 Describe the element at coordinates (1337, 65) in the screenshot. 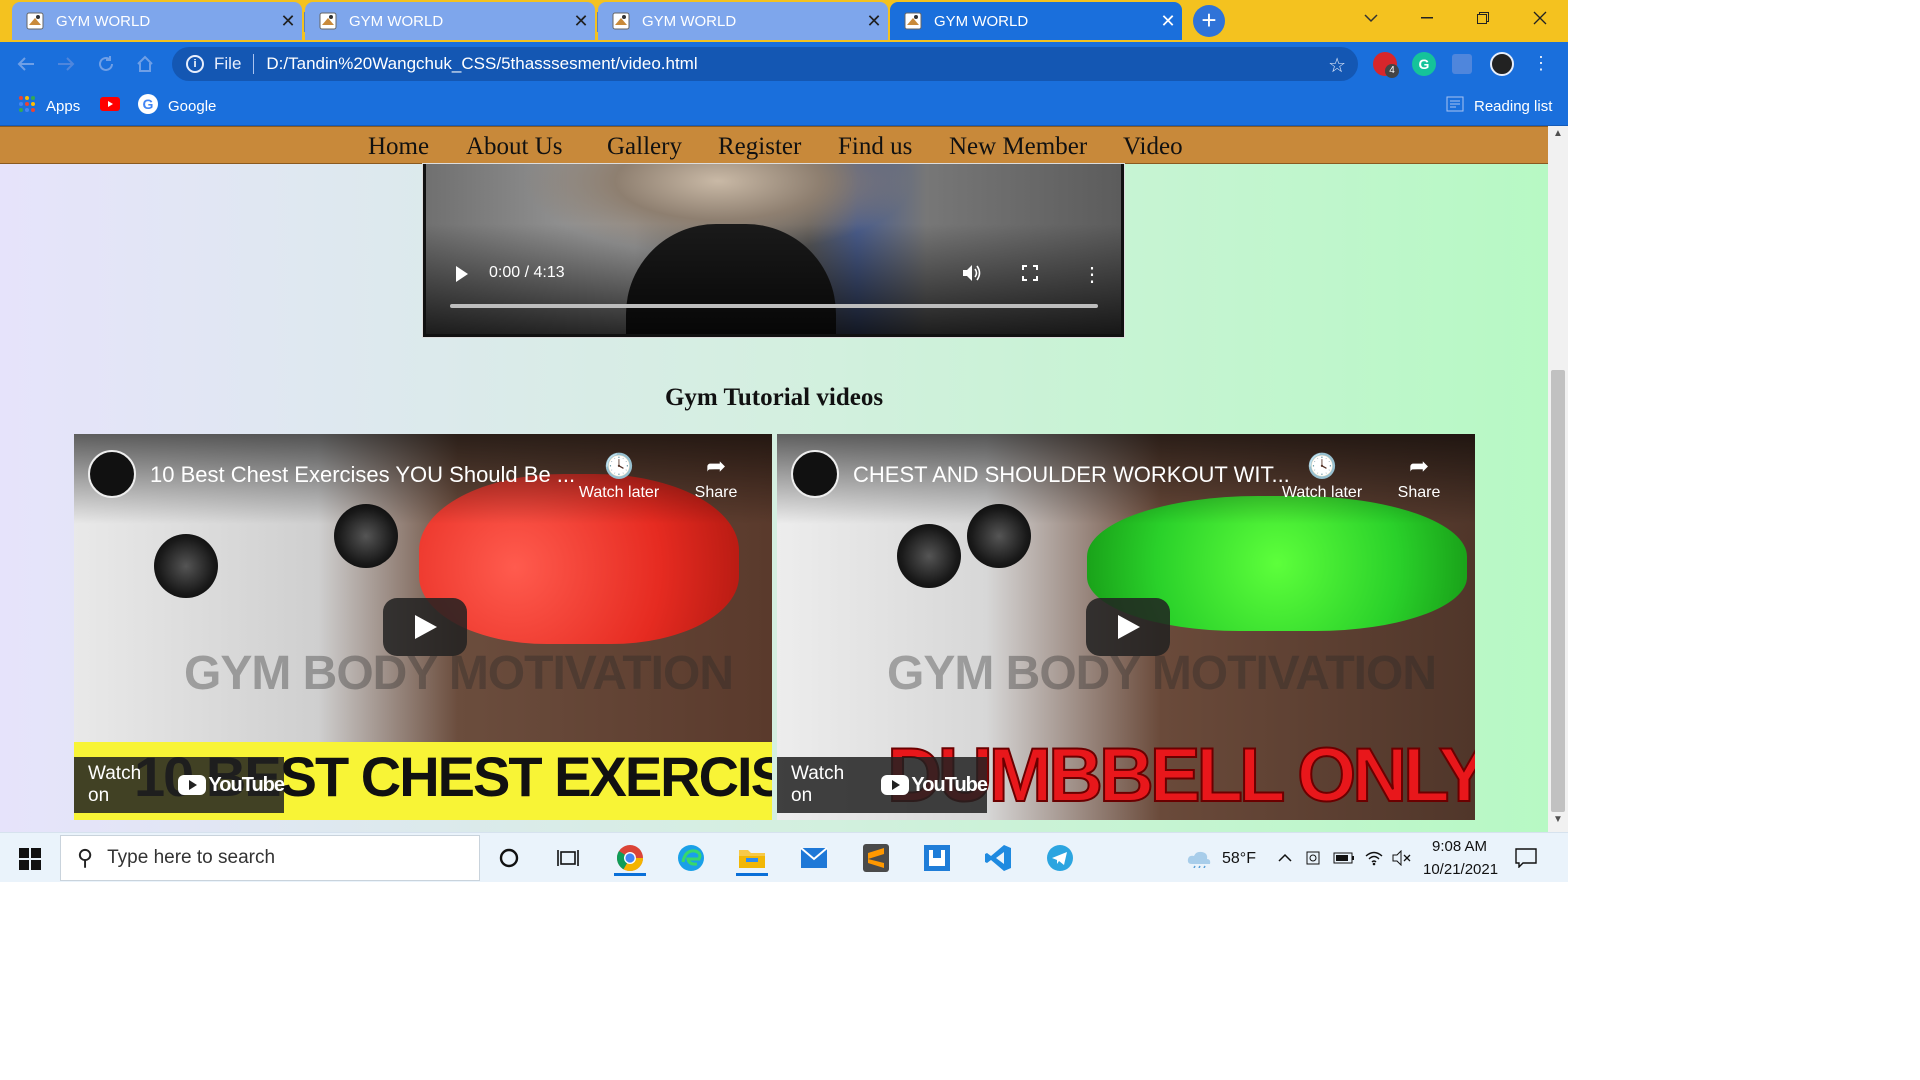

I see `bookmark-star-icon: ☆` at that location.